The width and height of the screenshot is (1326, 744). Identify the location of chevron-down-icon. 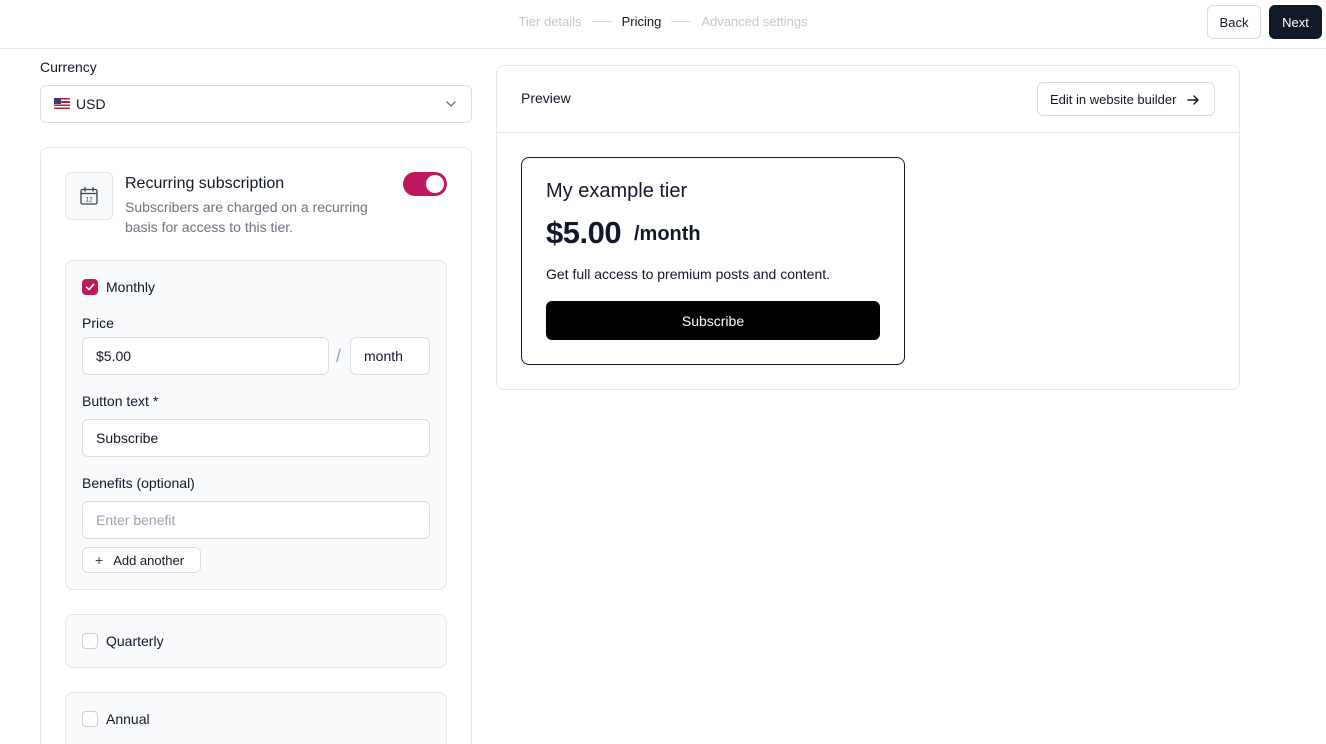
(451, 104).